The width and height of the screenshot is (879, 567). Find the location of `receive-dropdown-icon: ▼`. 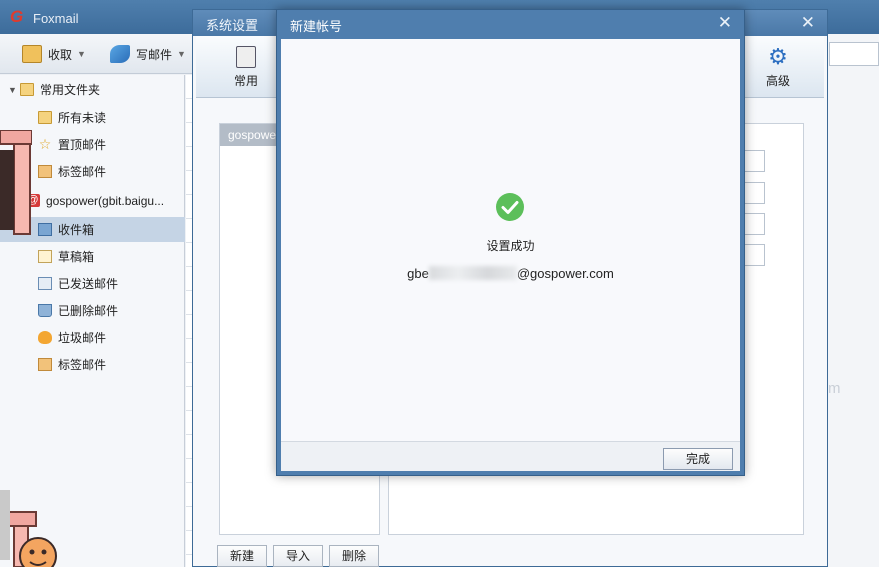

receive-dropdown-icon: ▼ is located at coordinates (81, 54).